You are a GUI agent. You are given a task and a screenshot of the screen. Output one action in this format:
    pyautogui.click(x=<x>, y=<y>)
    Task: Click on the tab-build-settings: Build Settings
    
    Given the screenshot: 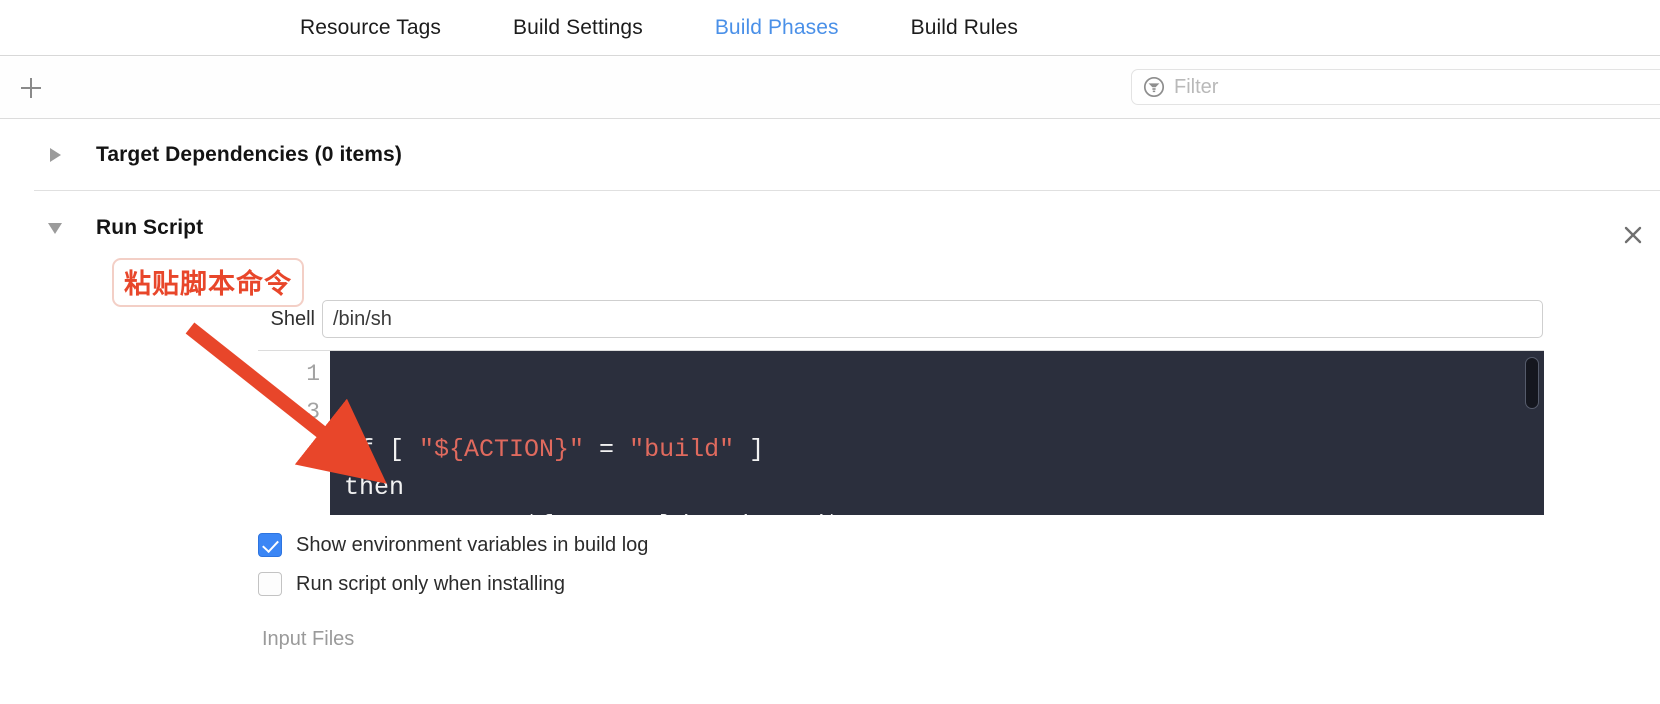 What is the action you would take?
    pyautogui.click(x=578, y=28)
    